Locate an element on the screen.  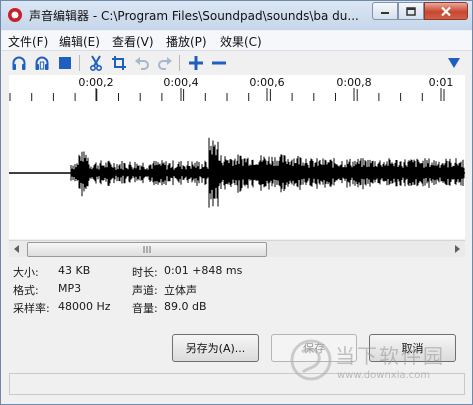
format-value: MP3 is located at coordinates (70, 288).